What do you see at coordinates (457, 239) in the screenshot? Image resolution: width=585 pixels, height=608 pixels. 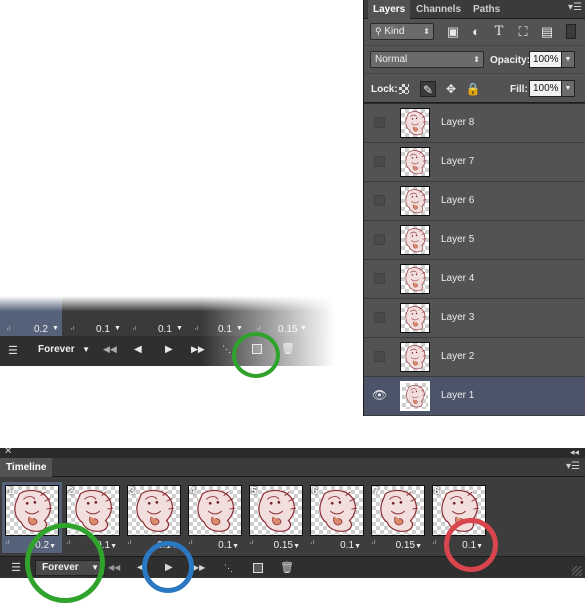 I see `layer-name: Layer 5` at bounding box center [457, 239].